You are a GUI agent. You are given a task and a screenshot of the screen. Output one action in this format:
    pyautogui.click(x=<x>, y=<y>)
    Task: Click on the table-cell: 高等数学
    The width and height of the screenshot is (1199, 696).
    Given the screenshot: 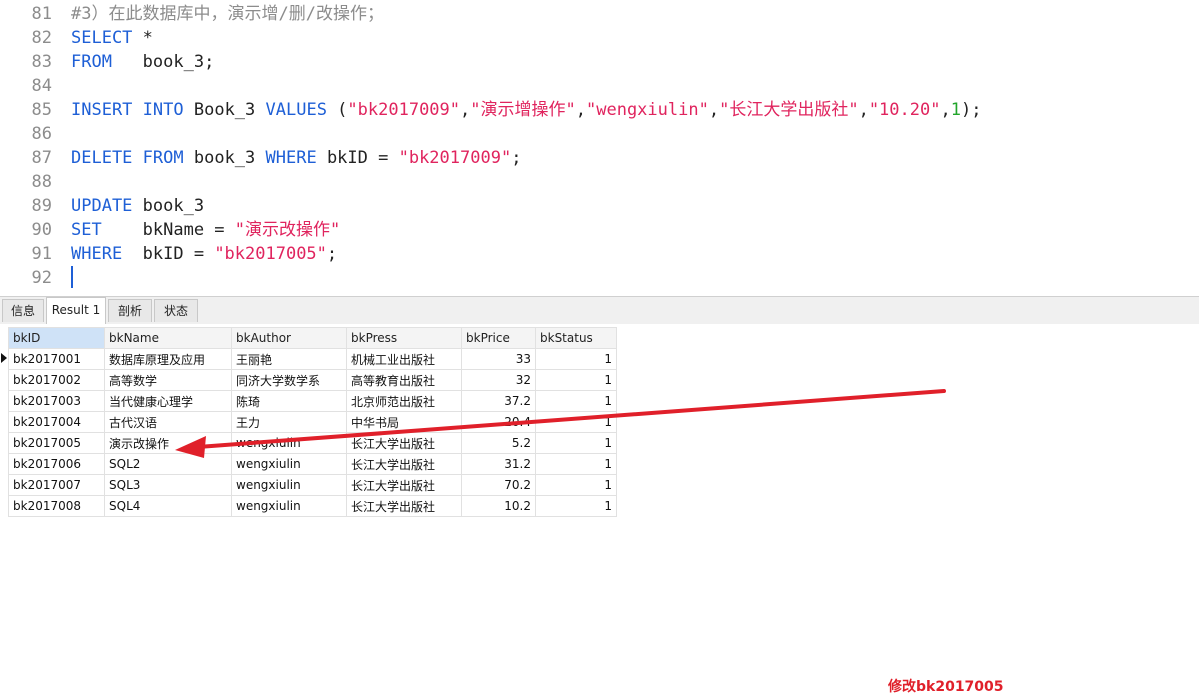 What is the action you would take?
    pyautogui.click(x=168, y=380)
    